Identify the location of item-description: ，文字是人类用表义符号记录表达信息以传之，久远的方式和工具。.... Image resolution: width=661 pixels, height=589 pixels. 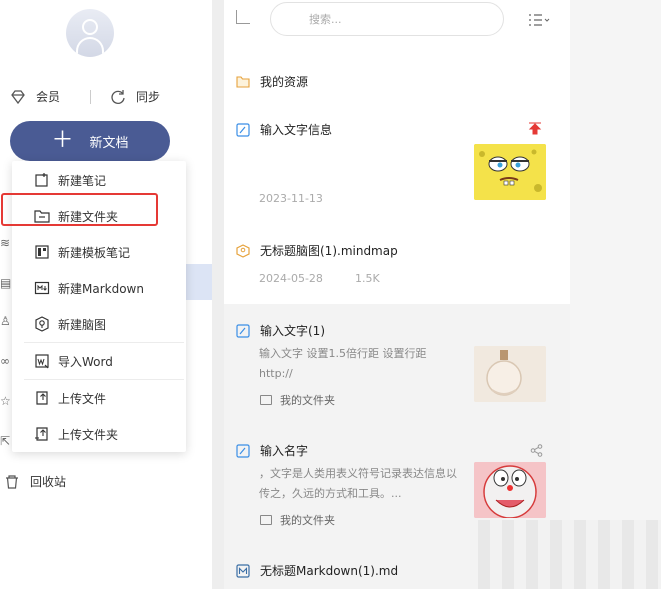
(358, 483).